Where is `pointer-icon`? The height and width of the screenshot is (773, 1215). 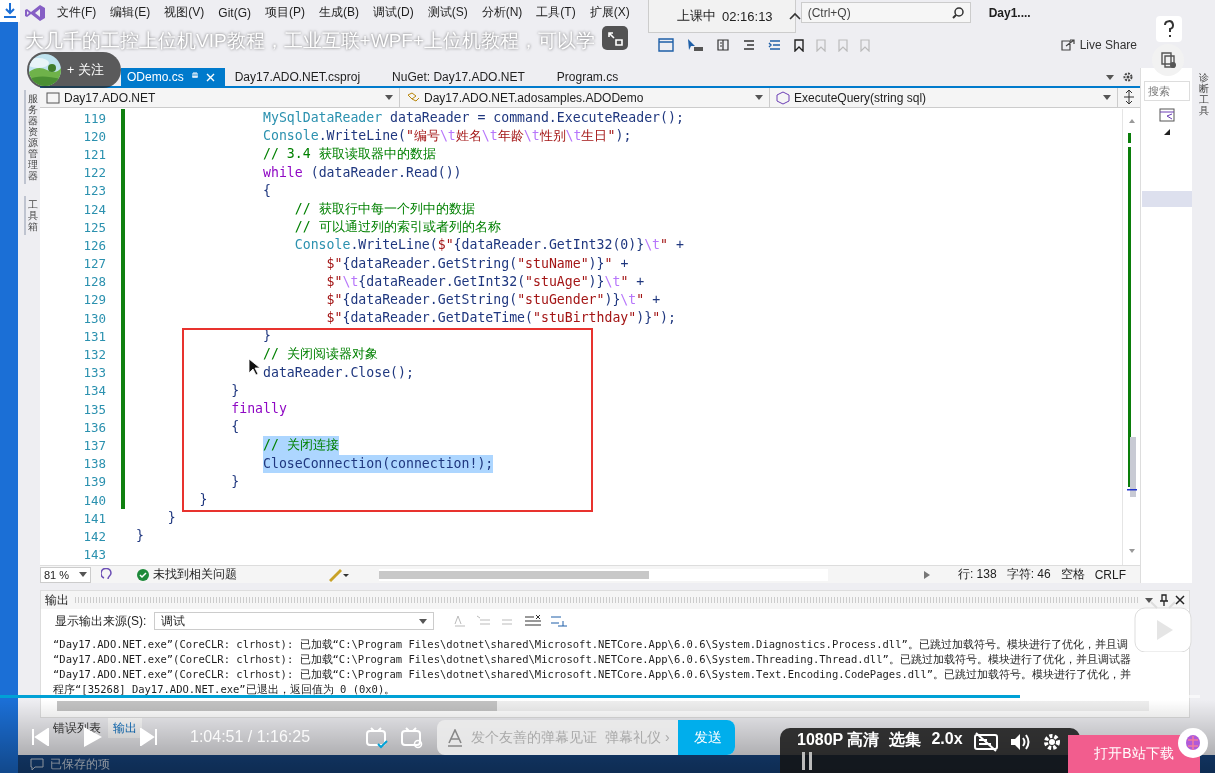
pointer-icon is located at coordinates (695, 45).